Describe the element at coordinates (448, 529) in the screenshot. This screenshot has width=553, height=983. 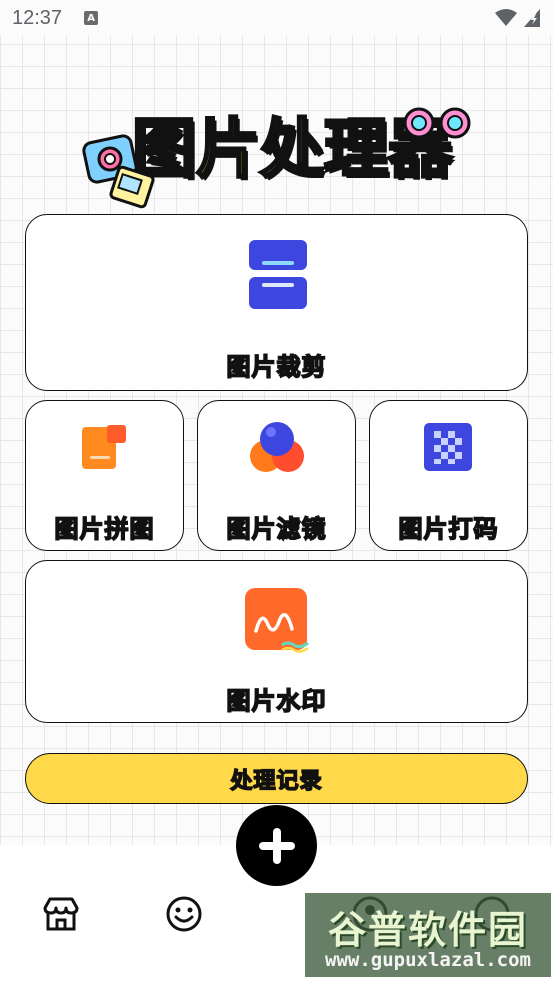
I see `mosaic-label: 图片打码` at that location.